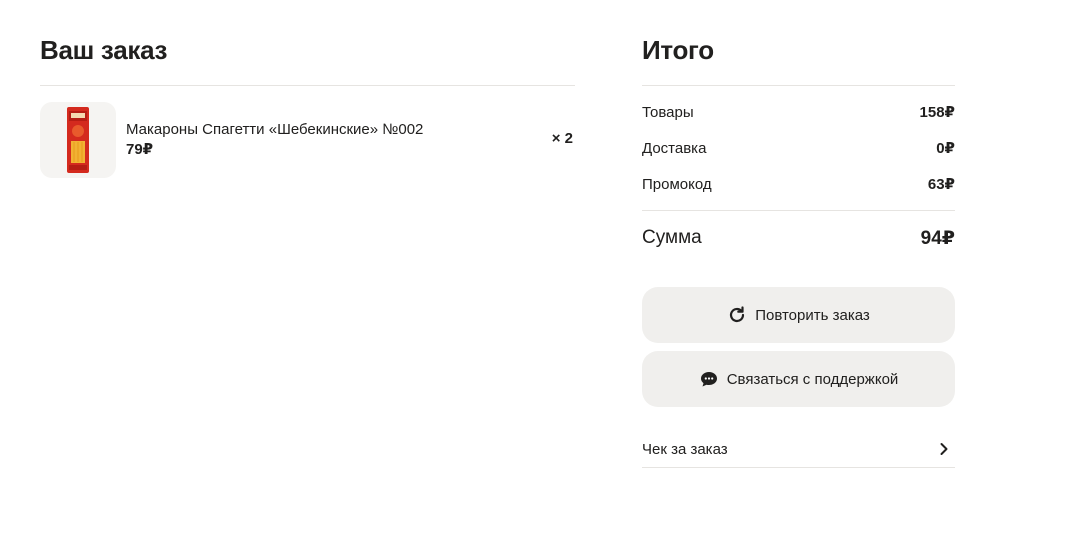  What do you see at coordinates (562, 138) in the screenshot?
I see `item-quantity: × 2` at bounding box center [562, 138].